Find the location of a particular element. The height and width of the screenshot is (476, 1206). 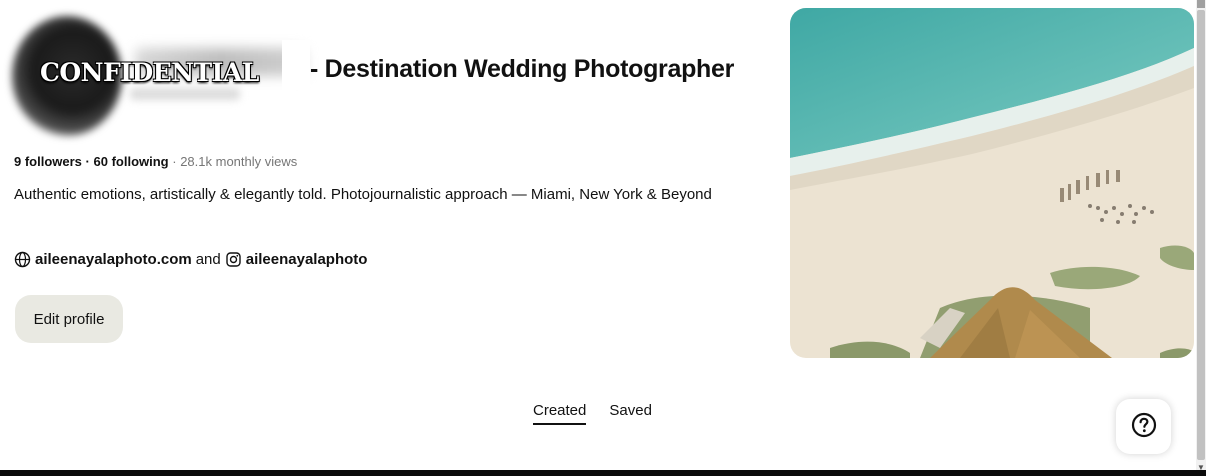

scroll-up-arrow is located at coordinates (1201, 4).